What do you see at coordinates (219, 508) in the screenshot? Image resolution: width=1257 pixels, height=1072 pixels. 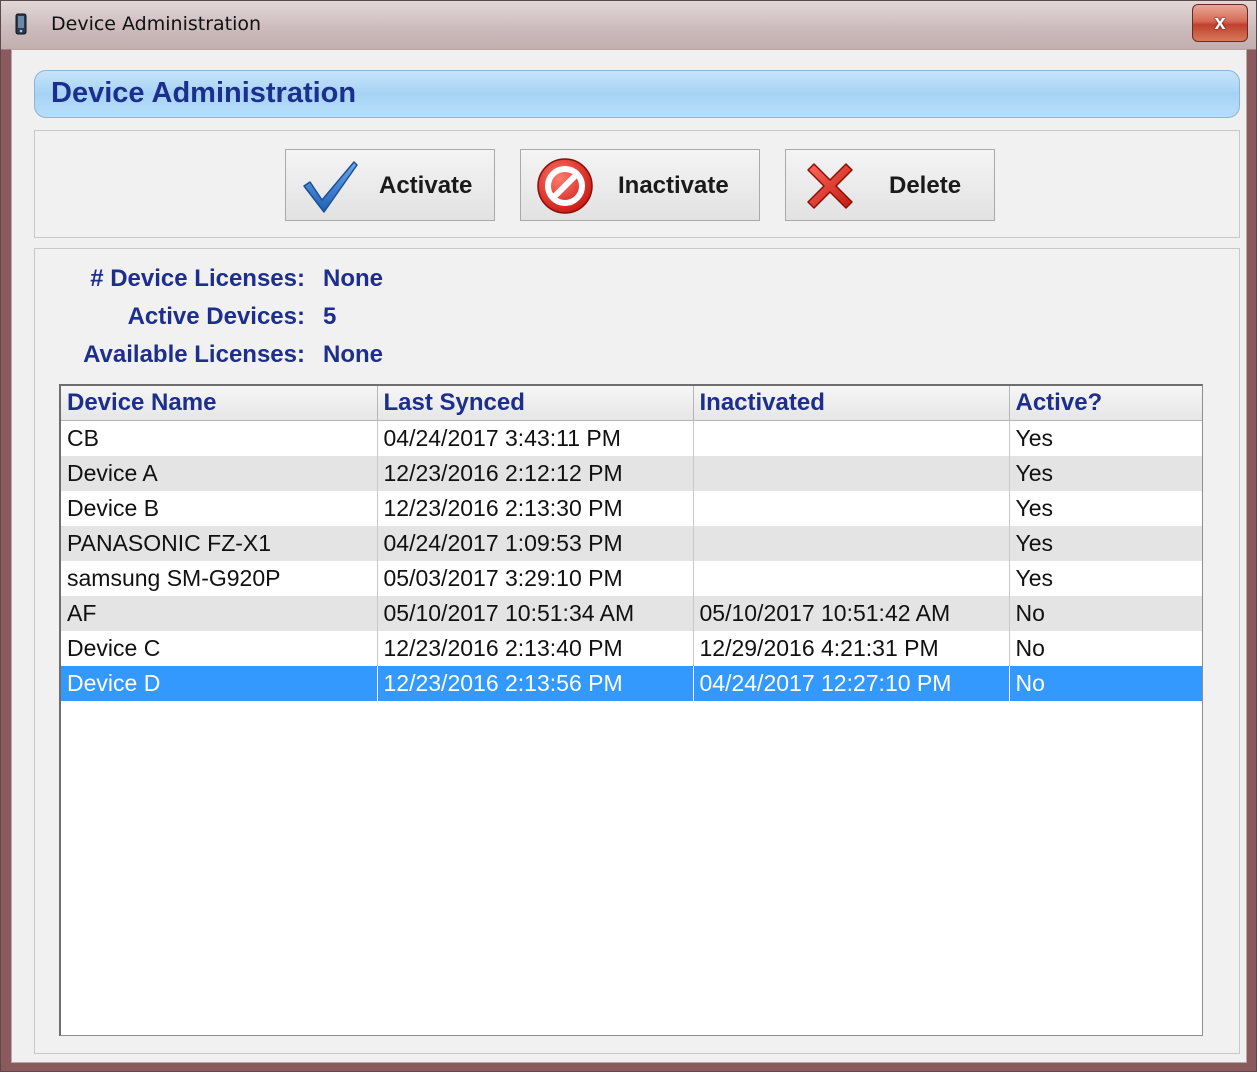 I see `cell-device-name: Device B` at bounding box center [219, 508].